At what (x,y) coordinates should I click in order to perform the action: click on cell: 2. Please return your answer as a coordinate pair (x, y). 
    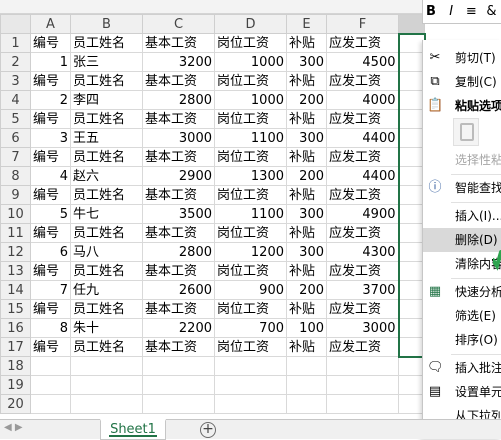
    Looking at the image, I should click on (50, 100).